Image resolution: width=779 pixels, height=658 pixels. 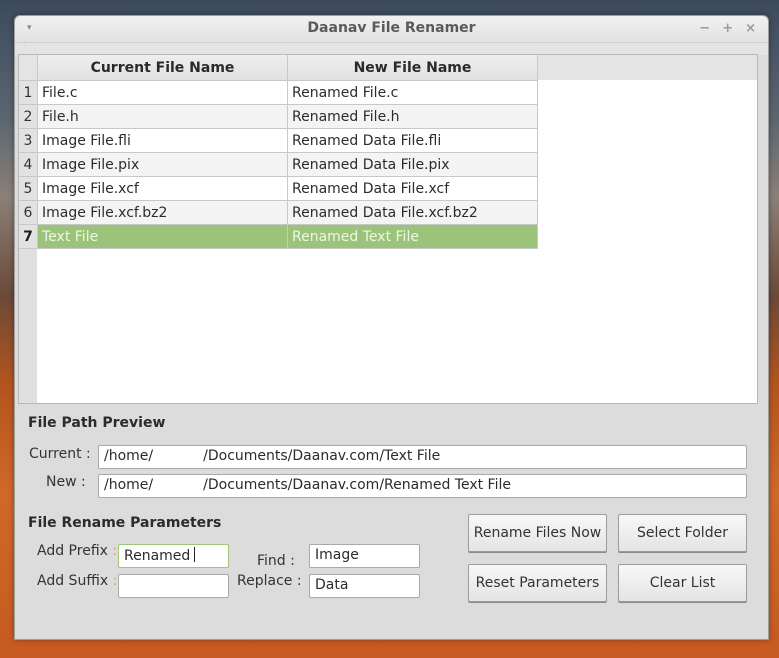 What do you see at coordinates (66, 482) in the screenshot?
I see `new-path-label: New :` at bounding box center [66, 482].